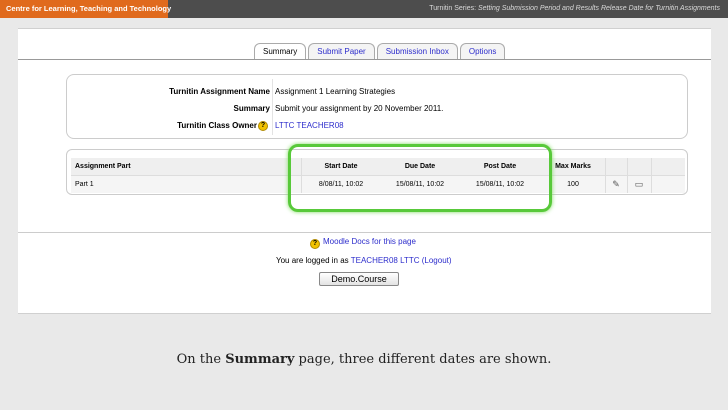 The image size is (728, 410). What do you see at coordinates (417, 51) in the screenshot?
I see `tab-submission-inbox: Submission Inbox` at bounding box center [417, 51].